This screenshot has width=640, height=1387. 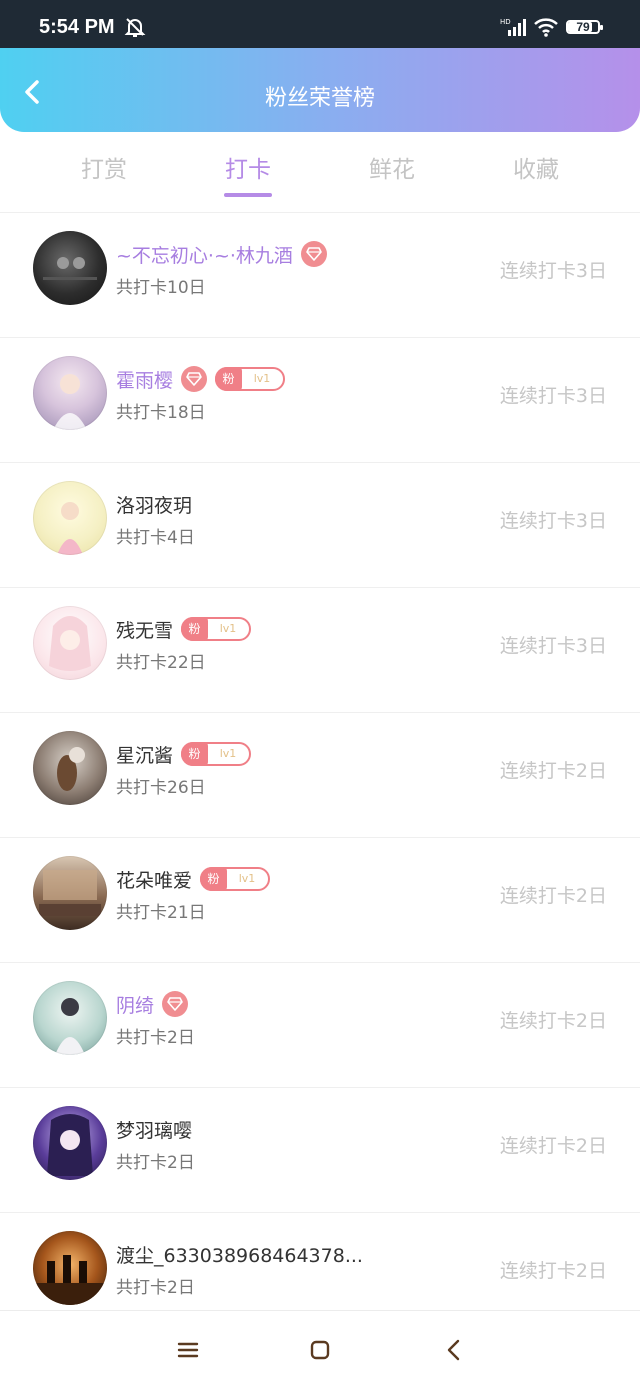 I want to click on total-checkin-days: 共打卡21日, so click(x=161, y=913).